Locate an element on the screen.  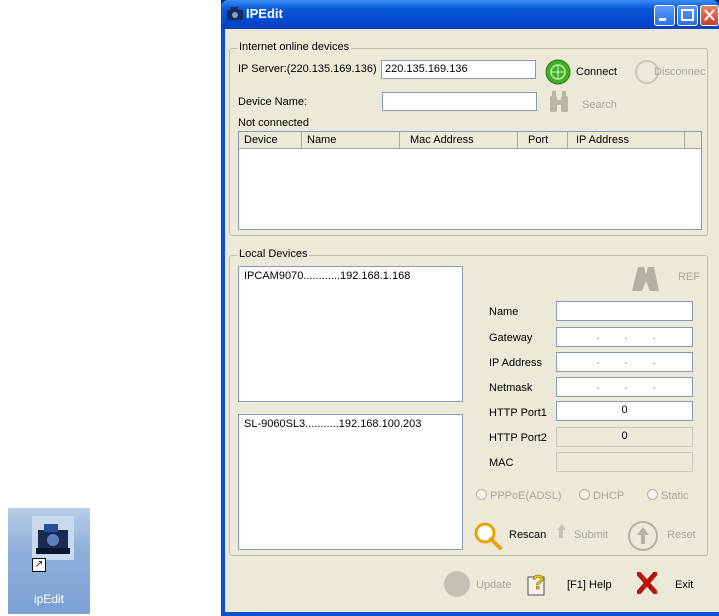
gateway-ip-input: . . . is located at coordinates (624, 337).